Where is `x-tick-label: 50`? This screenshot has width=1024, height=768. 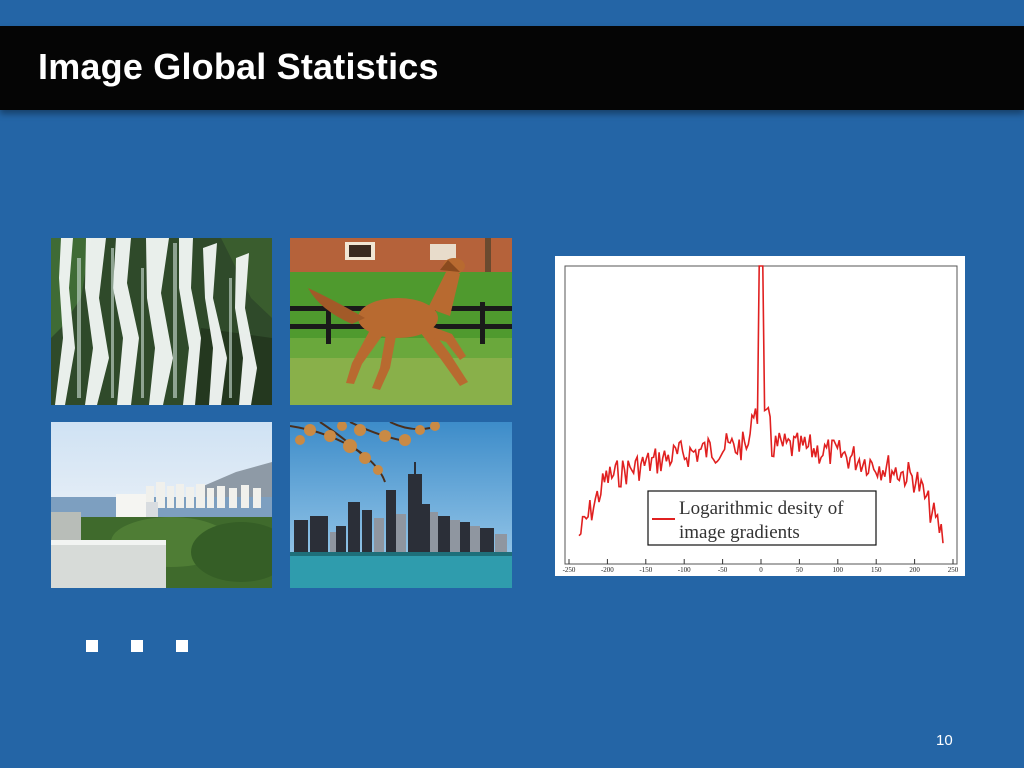
x-tick-label: 50 is located at coordinates (800, 570).